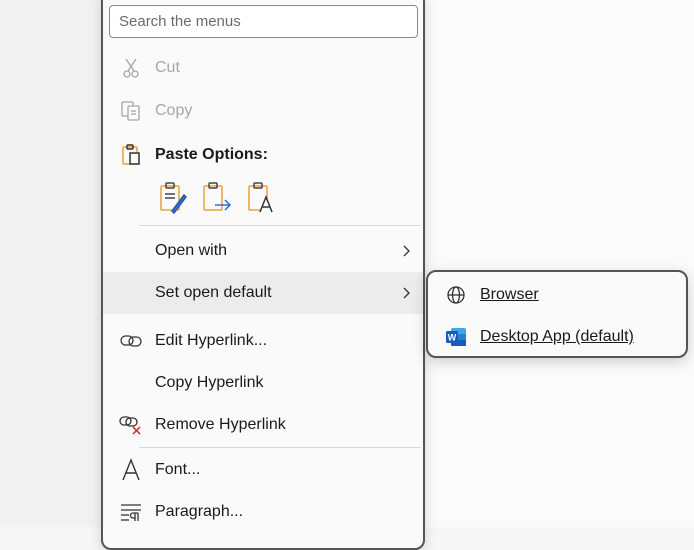 Image resolution: width=694 pixels, height=550 pixels. What do you see at coordinates (131, 111) in the screenshot?
I see `copy-icon` at bounding box center [131, 111].